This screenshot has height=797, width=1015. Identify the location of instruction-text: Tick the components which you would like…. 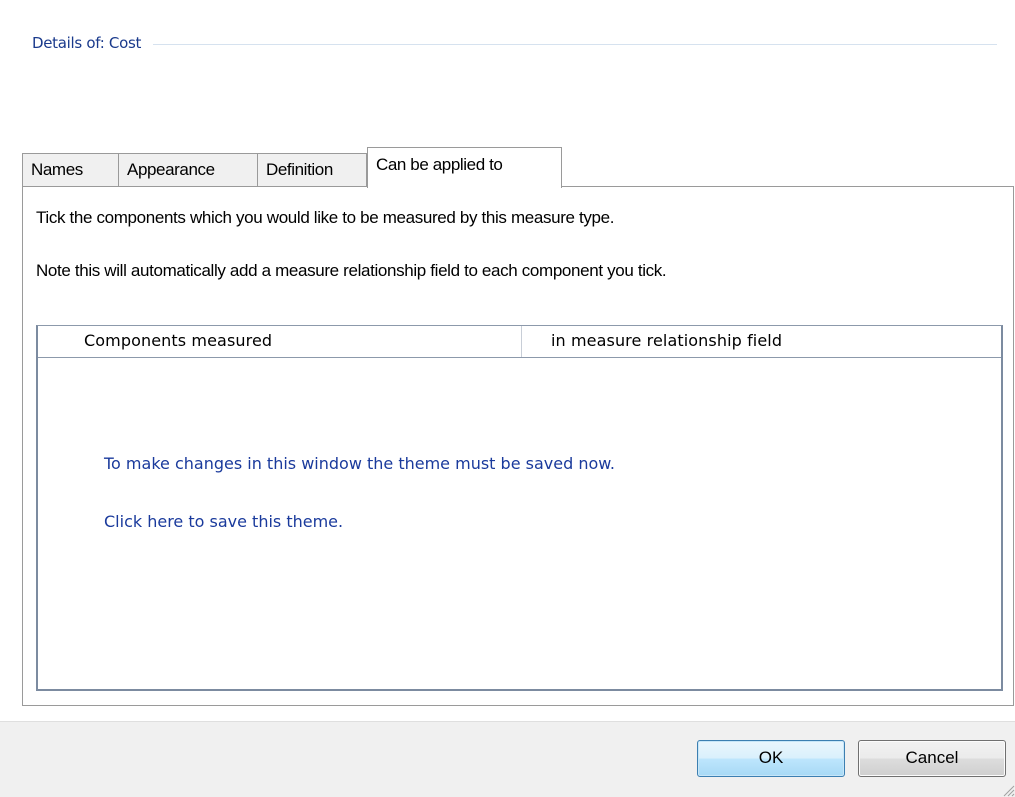
(325, 217).